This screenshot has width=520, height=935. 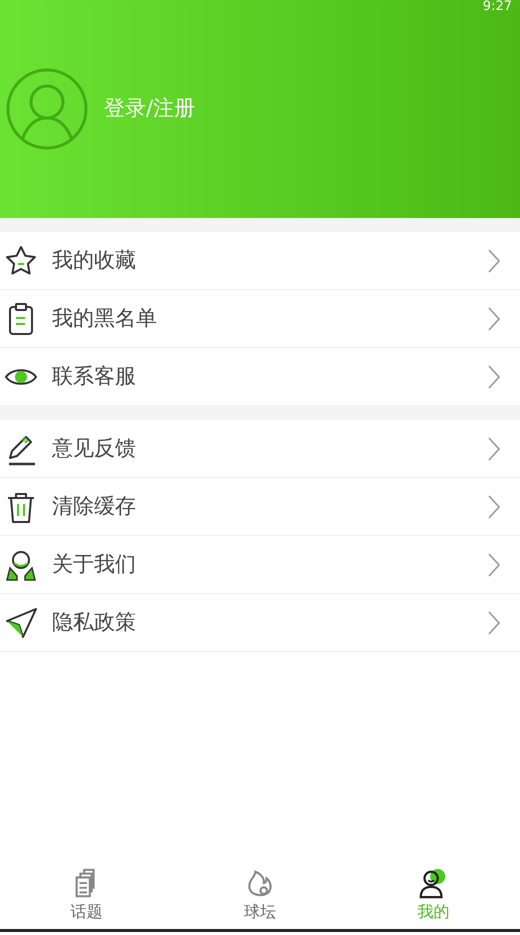 What do you see at coordinates (21, 261) in the screenshot?
I see `star-icon` at bounding box center [21, 261].